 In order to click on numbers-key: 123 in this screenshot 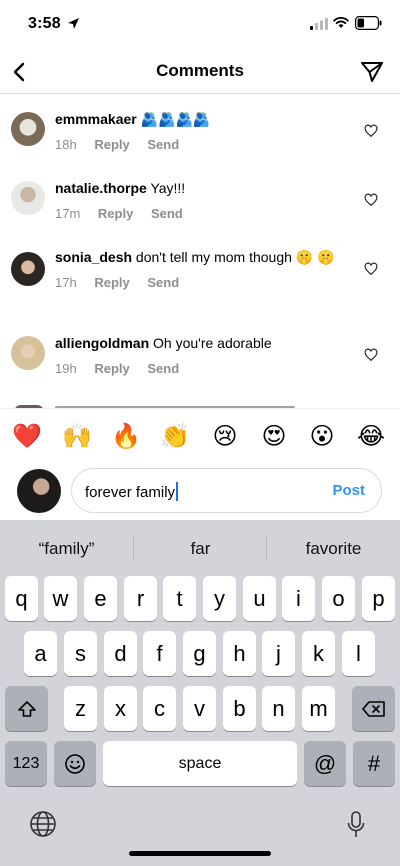, I will do `click(26, 763)`.